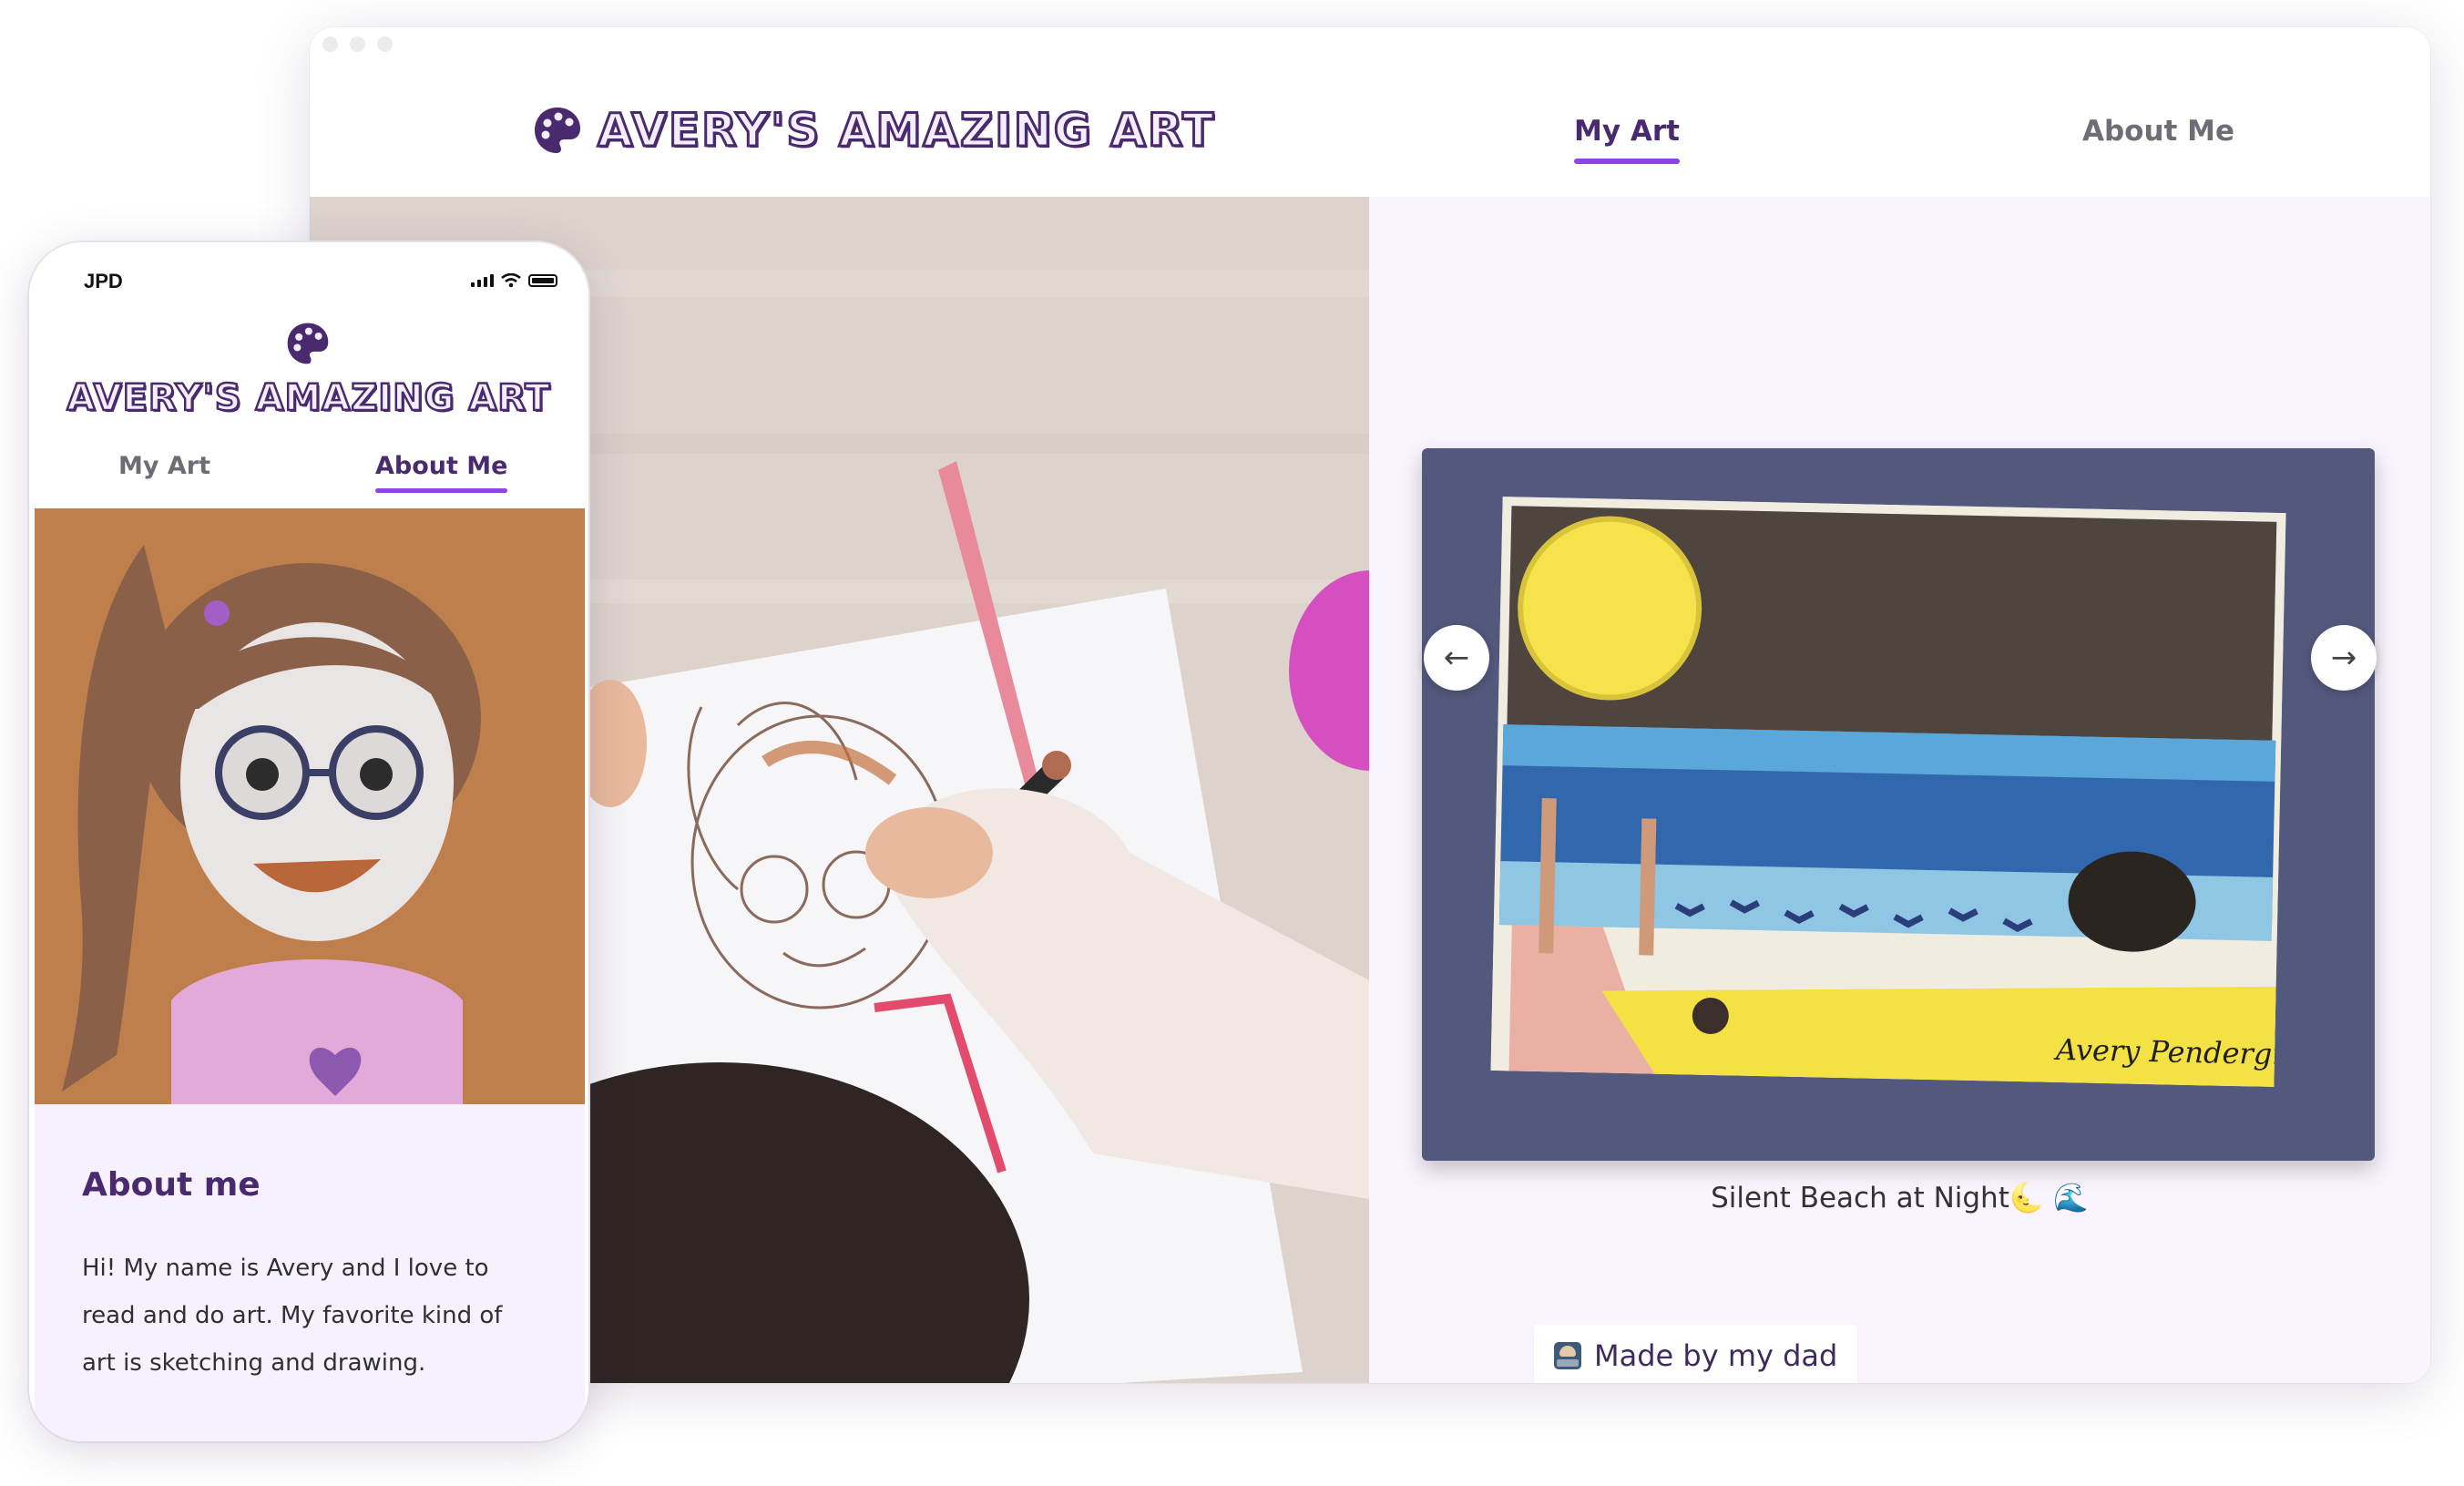 The height and width of the screenshot is (1486, 2464). Describe the element at coordinates (906, 131) in the screenshot. I see `brand-title: AVERY'S AMAZING ART` at that location.